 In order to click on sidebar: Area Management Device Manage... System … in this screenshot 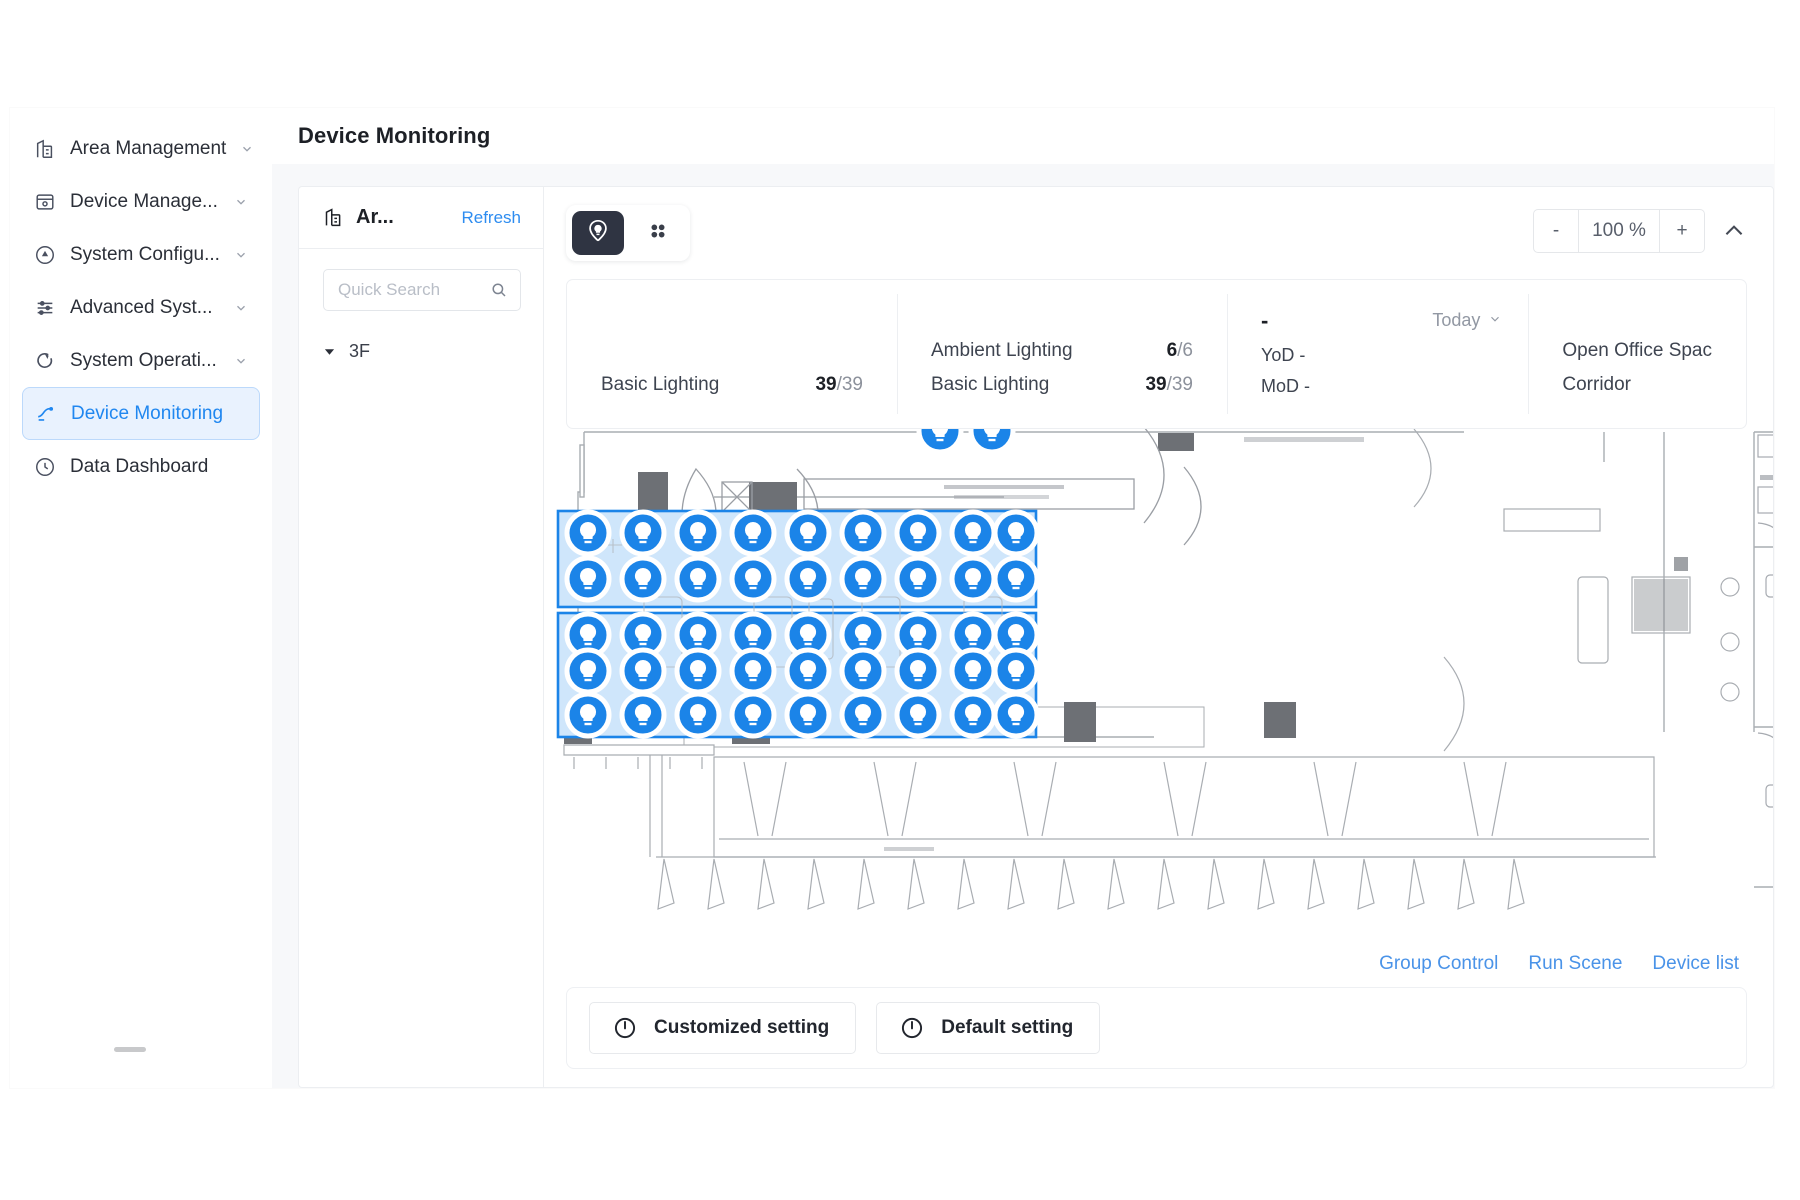, I will do `click(141, 598)`.